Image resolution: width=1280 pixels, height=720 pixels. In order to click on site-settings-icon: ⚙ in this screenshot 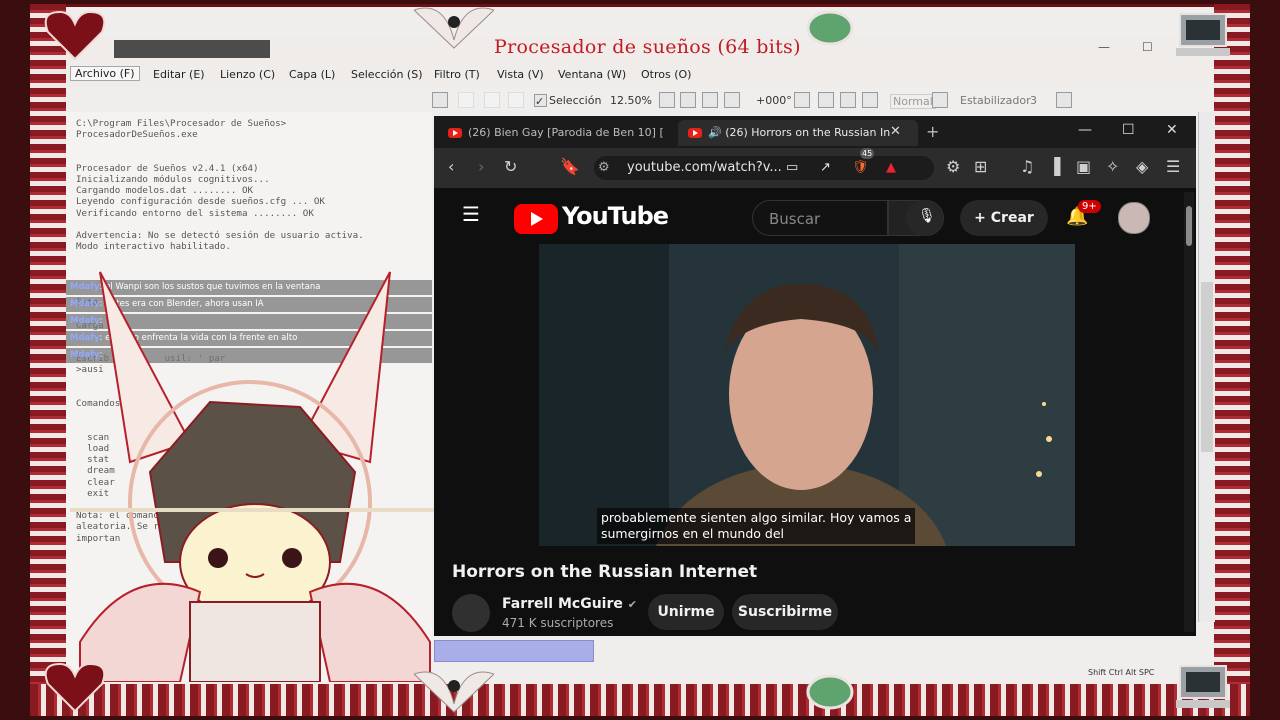, I will do `click(604, 168)`.